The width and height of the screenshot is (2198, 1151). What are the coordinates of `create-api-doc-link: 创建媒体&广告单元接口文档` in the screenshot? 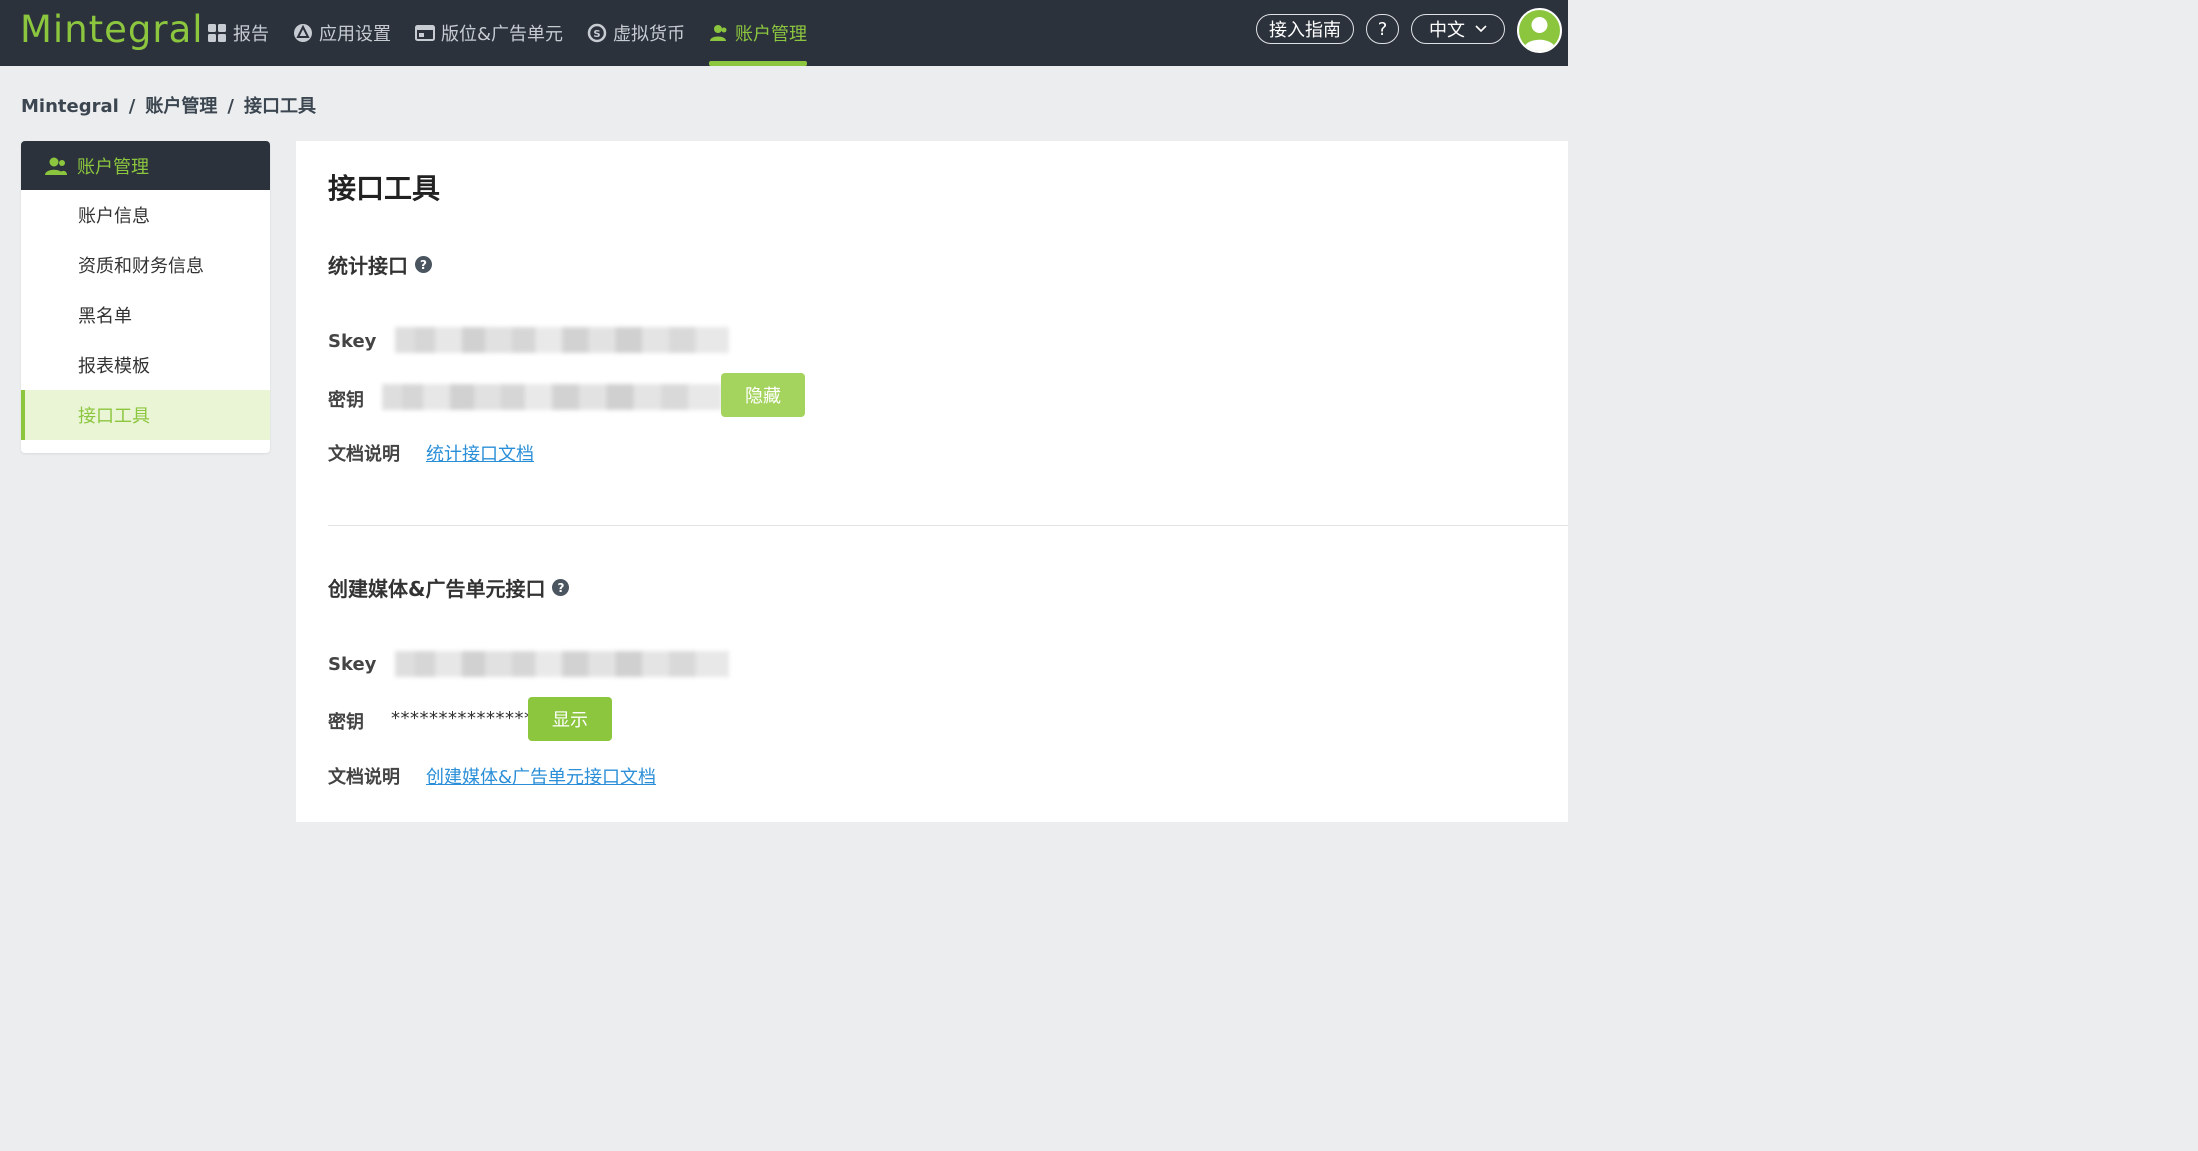 It's located at (541, 776).